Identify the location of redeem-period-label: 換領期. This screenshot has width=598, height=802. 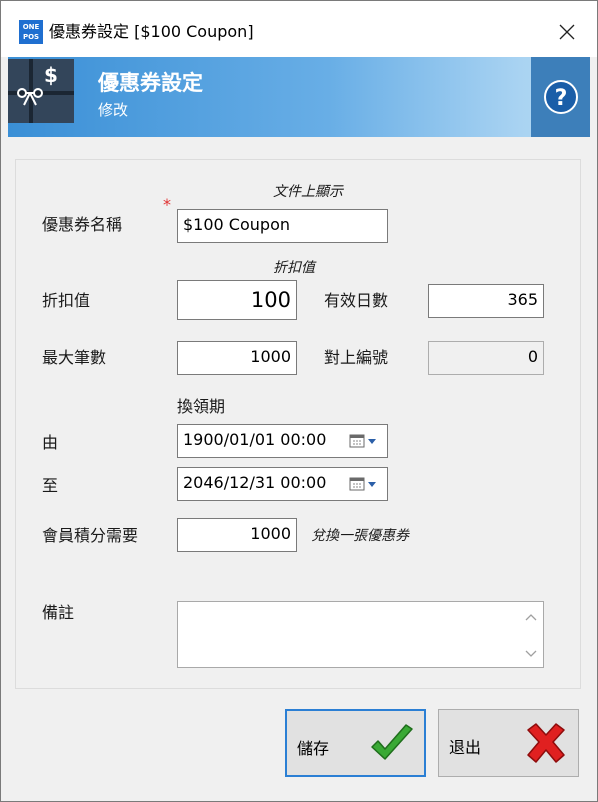
(201, 406).